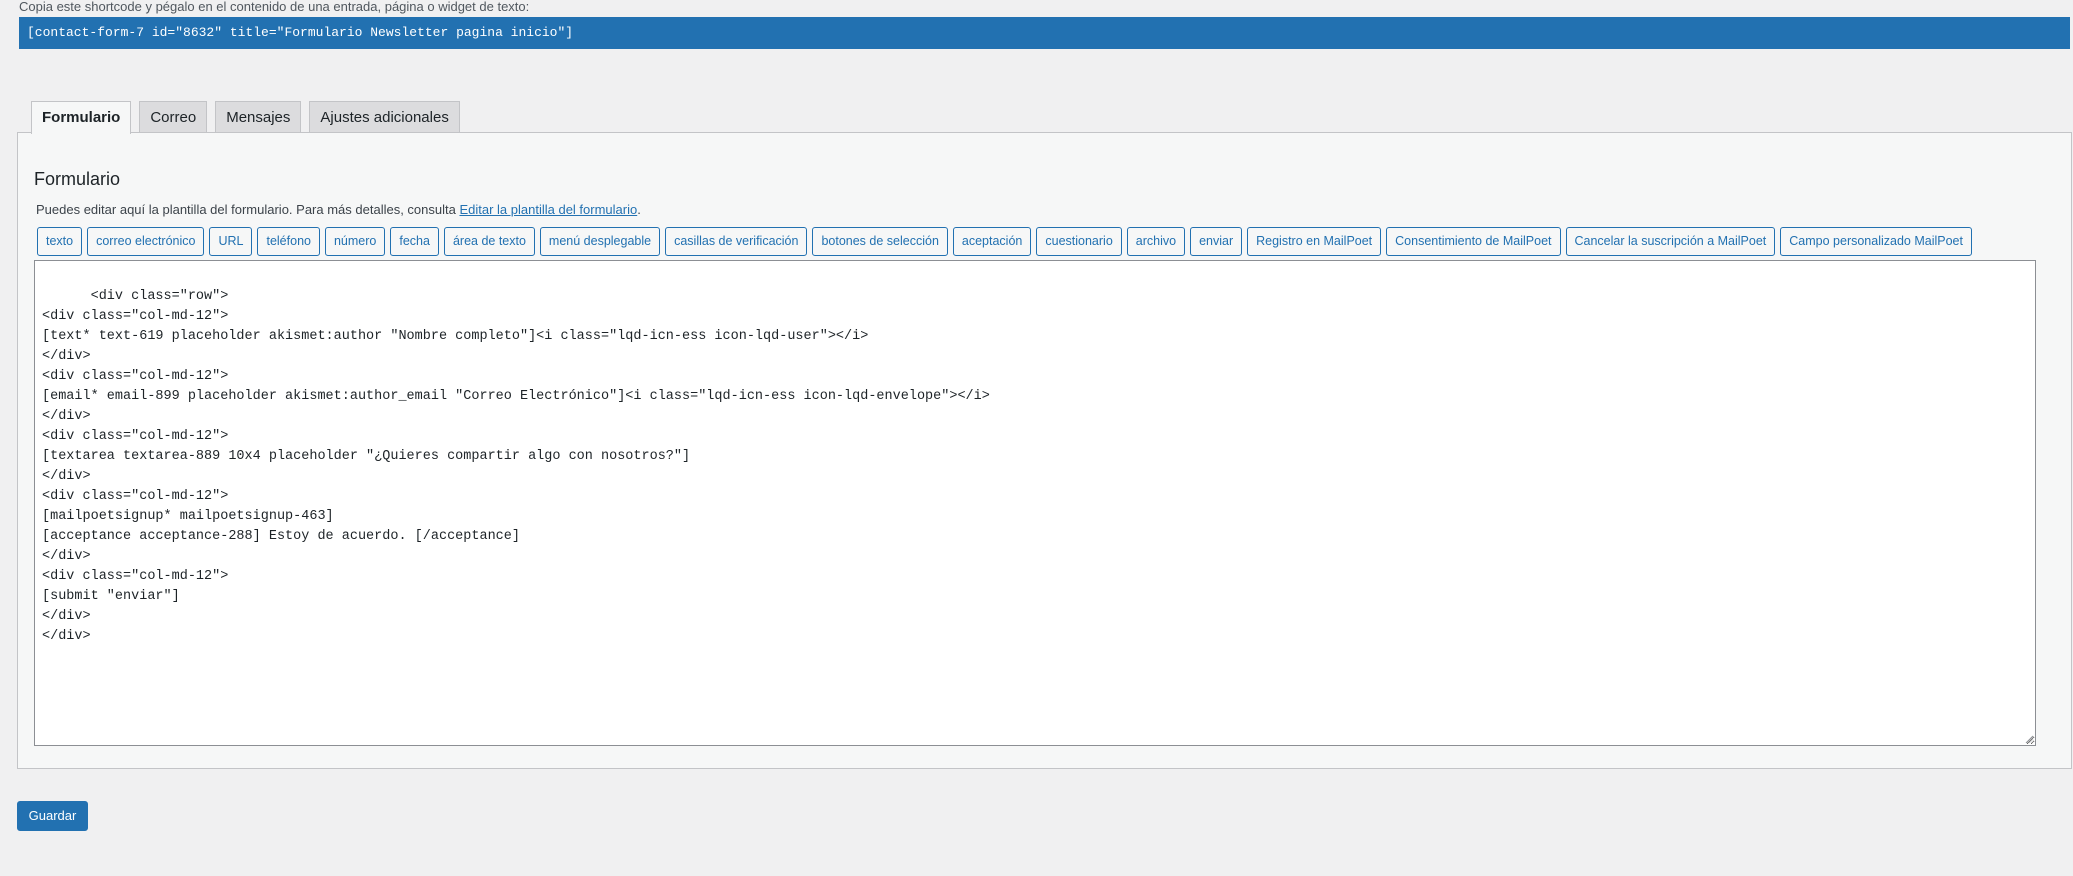 This screenshot has height=876, width=2073. I want to click on tag-button-consentimiento-mailpoet: Consentimiento de MailPoet, so click(1473, 241).